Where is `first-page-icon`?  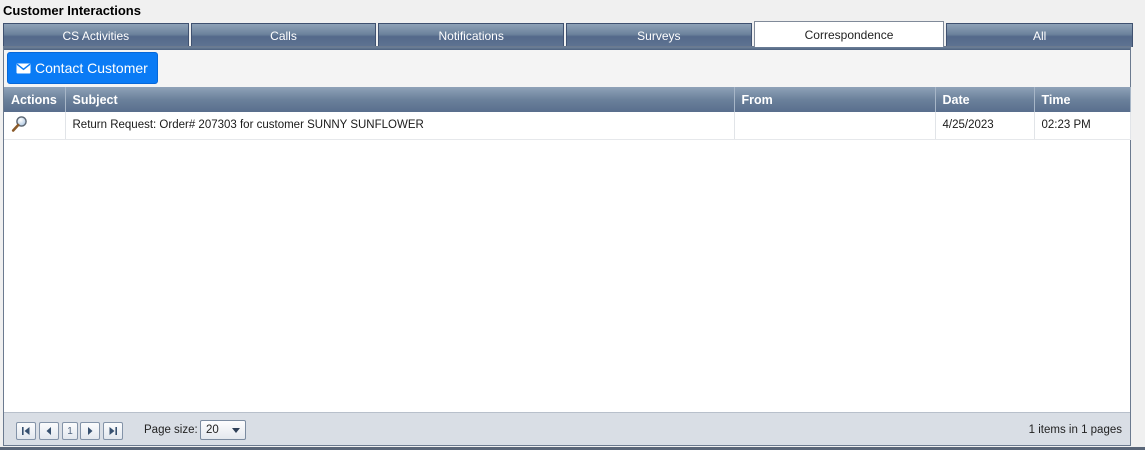
first-page-icon is located at coordinates (26, 431).